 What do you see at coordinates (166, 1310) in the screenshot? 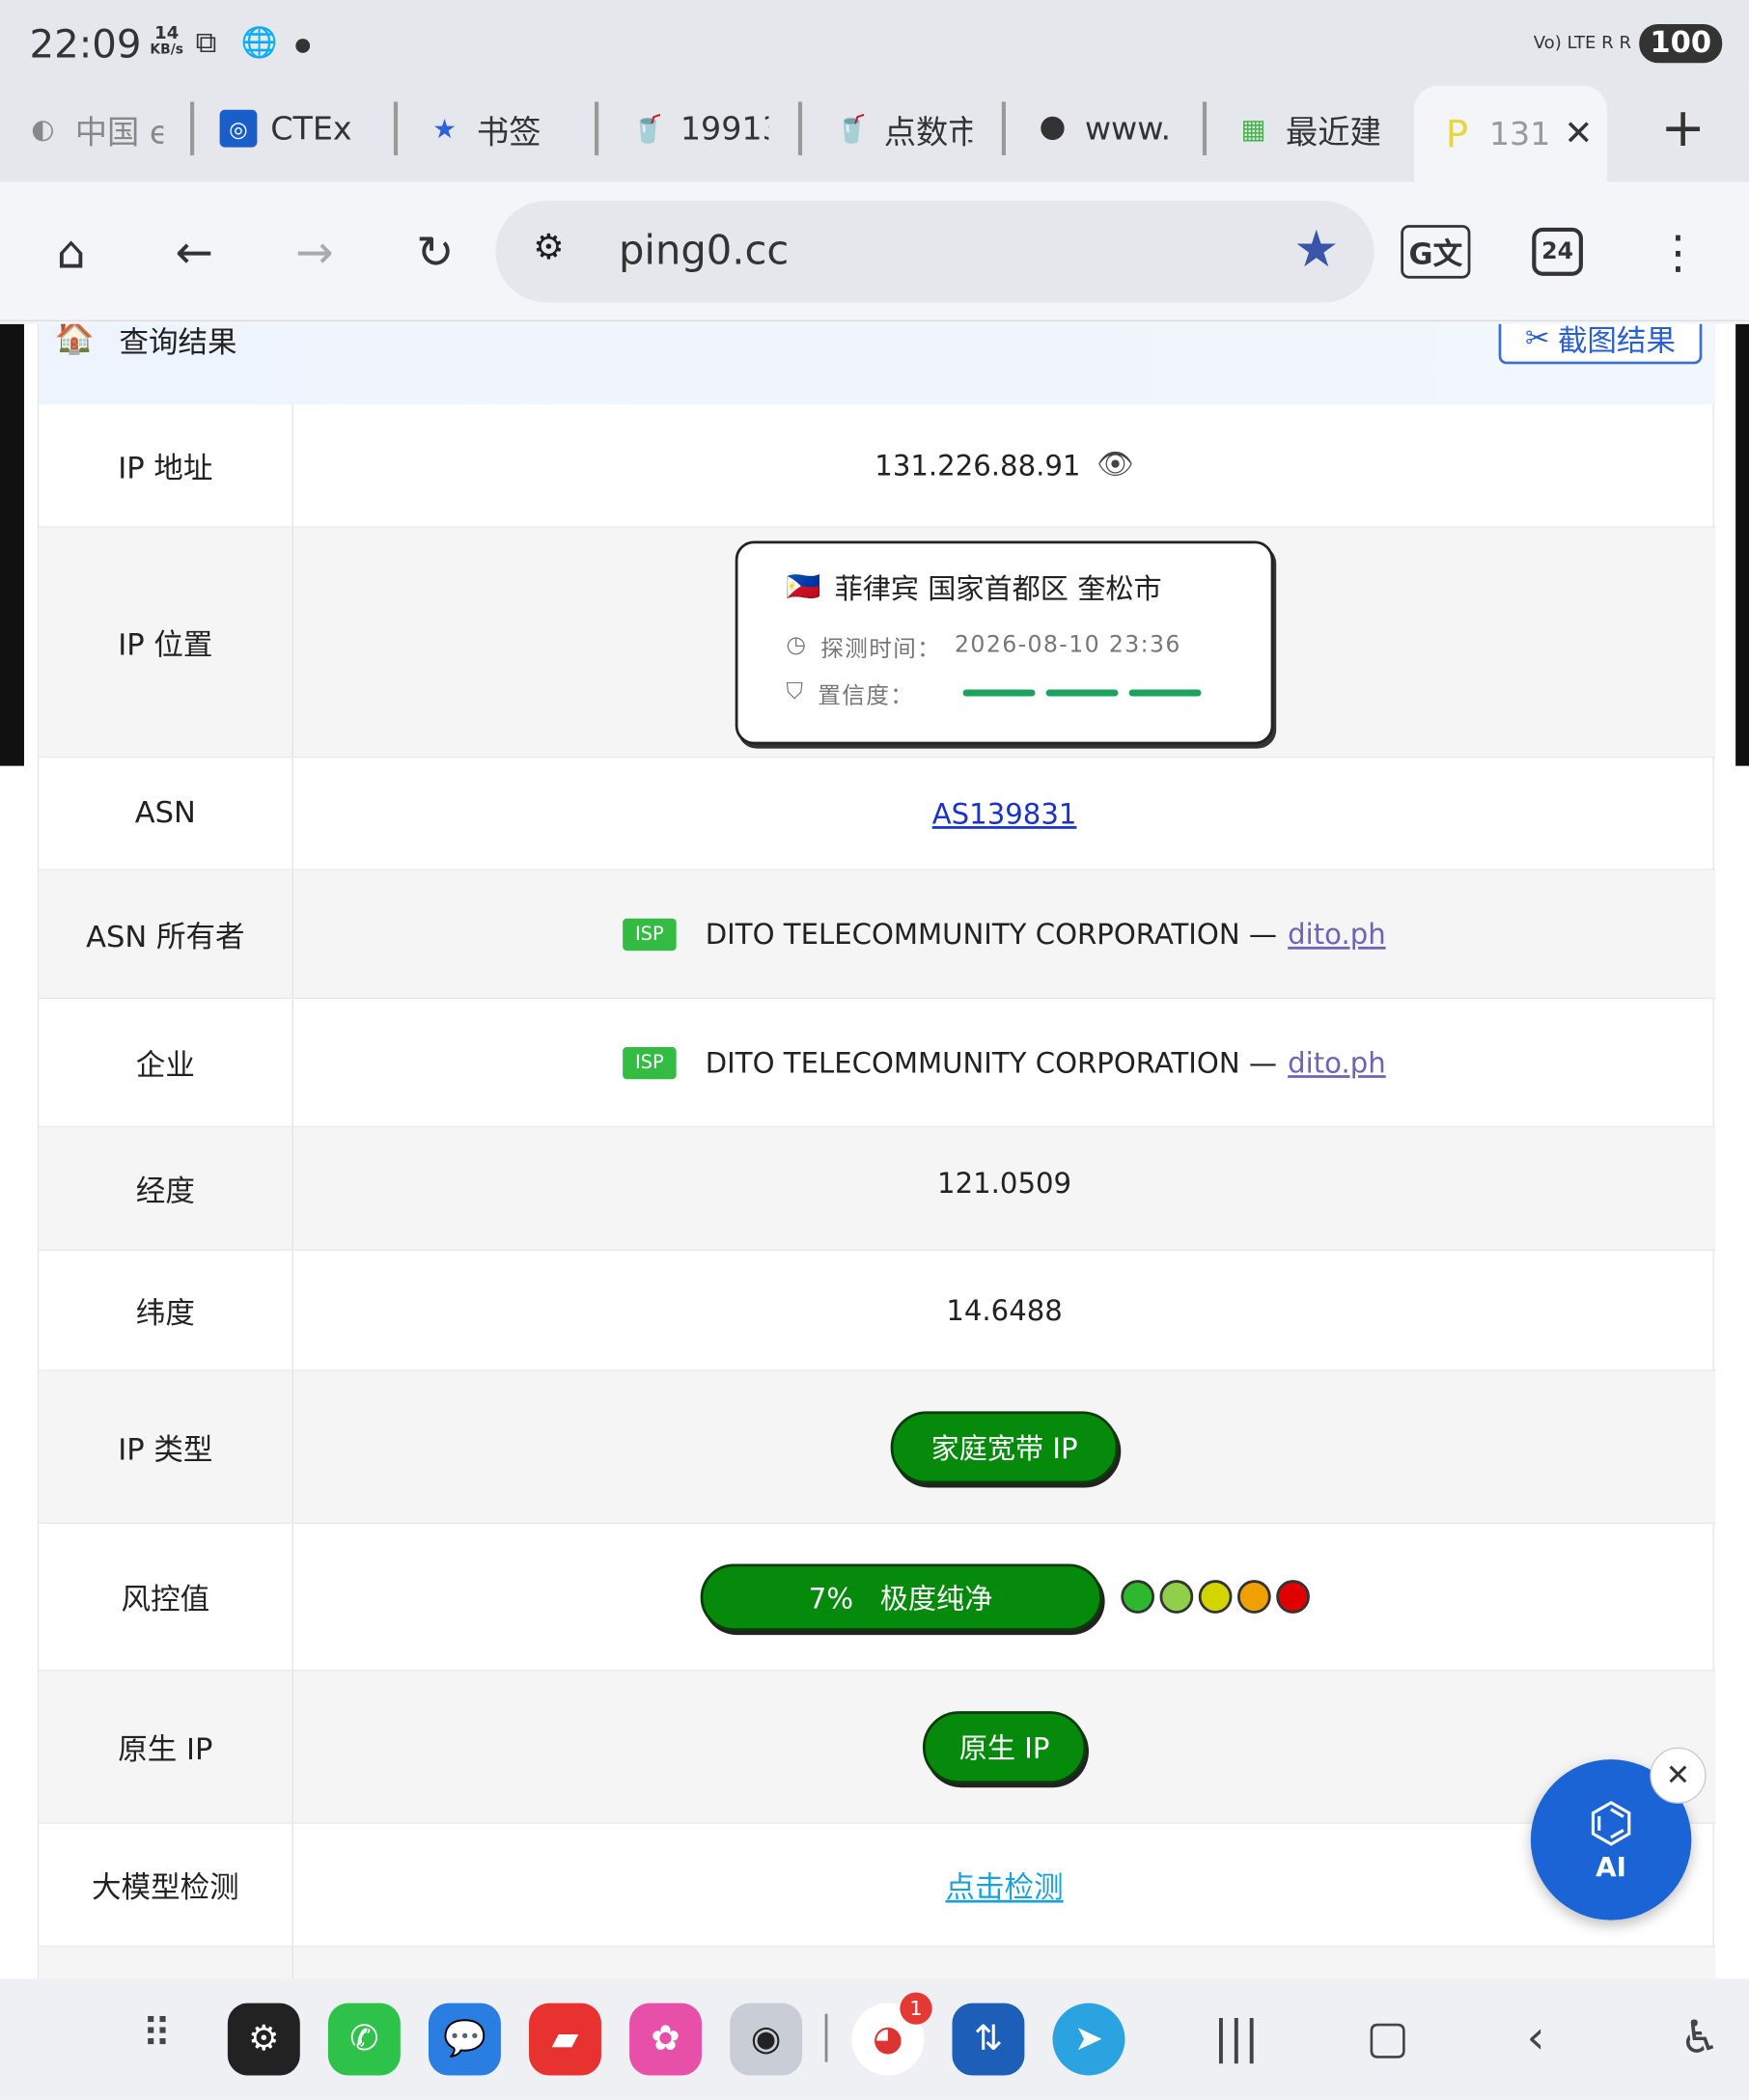
I see `row-label: 纬度` at bounding box center [166, 1310].